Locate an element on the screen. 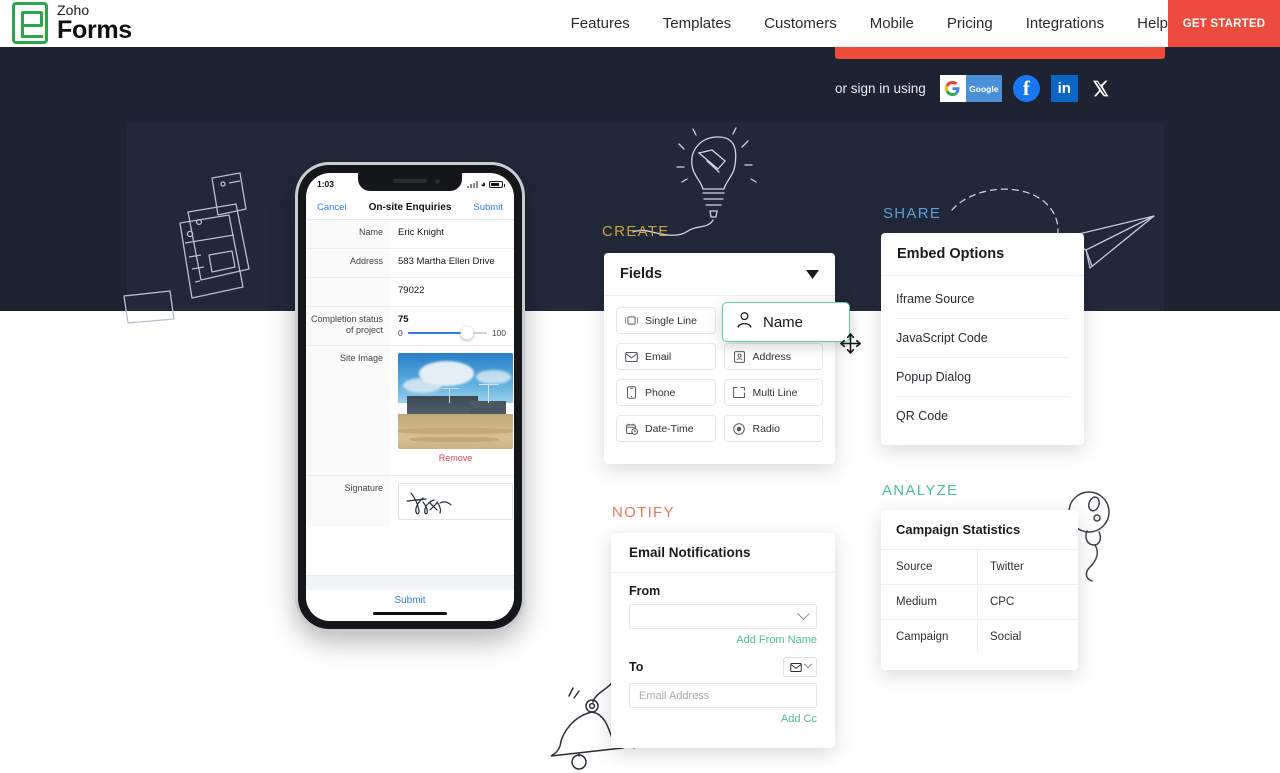 The image size is (1280, 773). form-row-signature: Signature is located at coordinates (410, 501).